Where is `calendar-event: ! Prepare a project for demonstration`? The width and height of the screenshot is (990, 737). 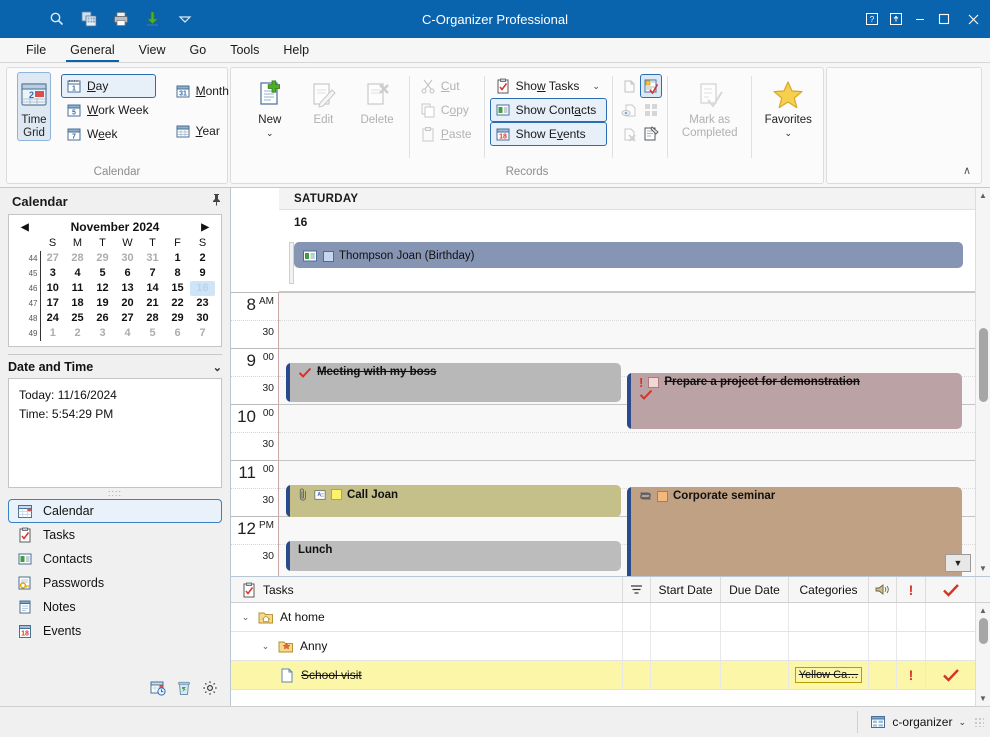 calendar-event: ! Prepare a project for demonstration is located at coordinates (795, 401).